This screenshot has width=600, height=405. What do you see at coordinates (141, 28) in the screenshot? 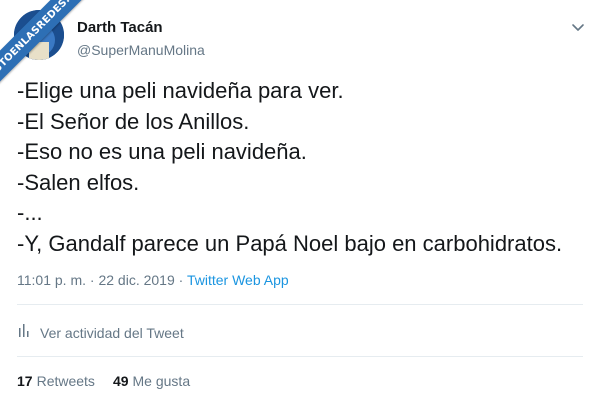
I see `display-name: Darth Tacán` at bounding box center [141, 28].